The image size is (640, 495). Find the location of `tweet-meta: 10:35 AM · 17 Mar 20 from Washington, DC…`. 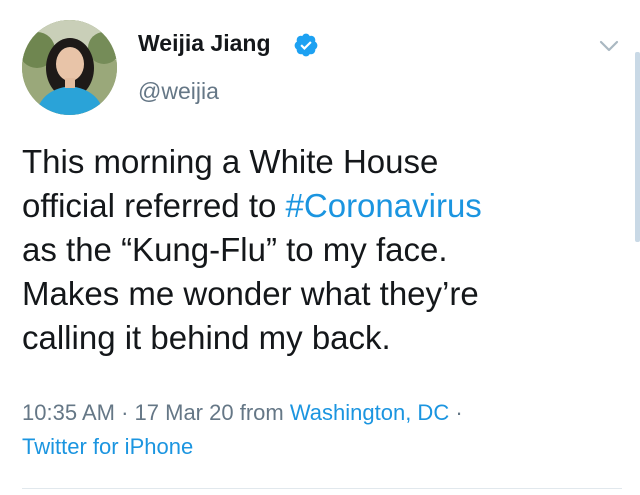

tweet-meta: 10:35 AM · 17 Mar 20 from Washington, DC… is located at coordinates (322, 430).